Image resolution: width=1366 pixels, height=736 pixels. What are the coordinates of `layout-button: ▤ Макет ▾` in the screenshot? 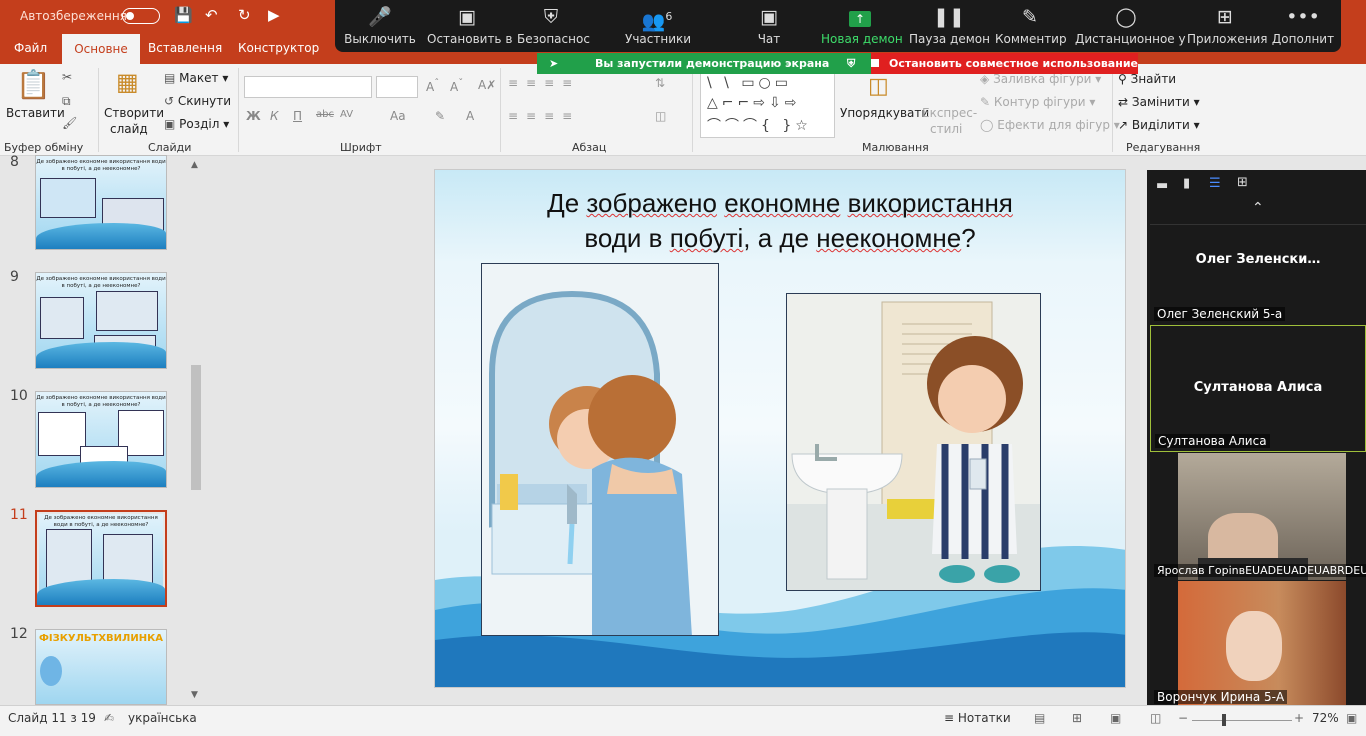 It's located at (196, 78).